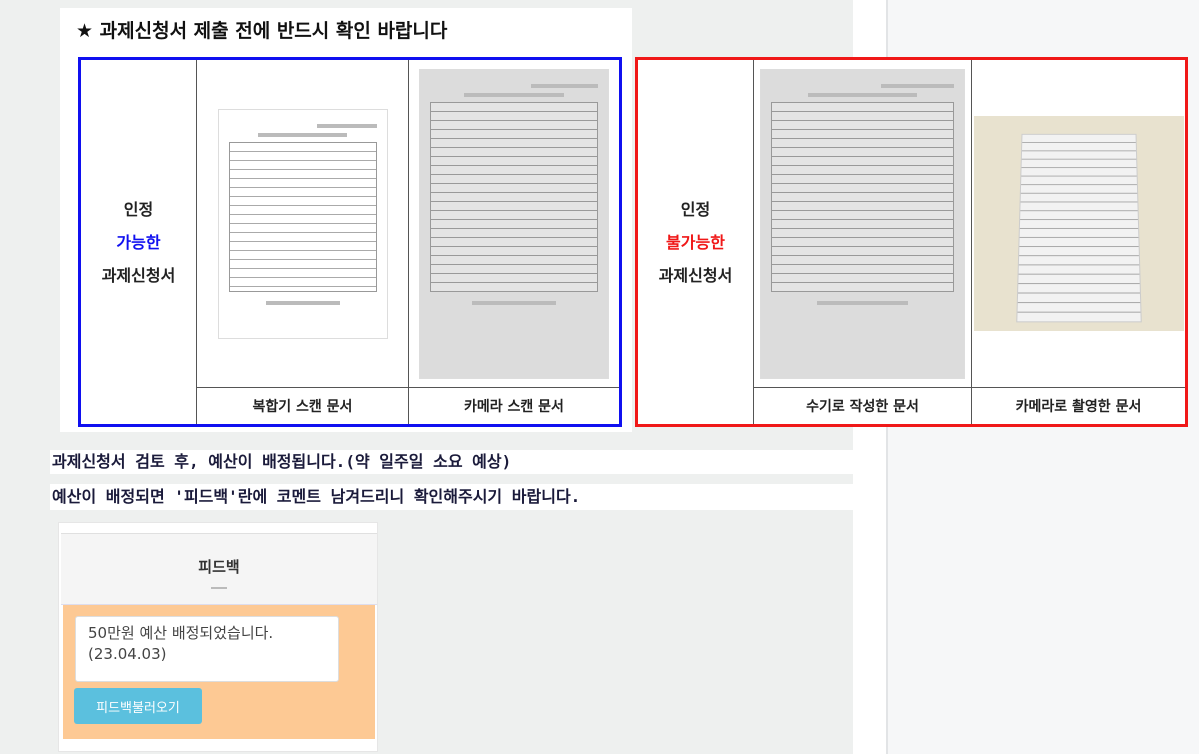 The height and width of the screenshot is (754, 1199). I want to click on feedback-body: 50만원 예산 배정되었습니다. (23.04.03) 피드백불러오기, so click(219, 672).